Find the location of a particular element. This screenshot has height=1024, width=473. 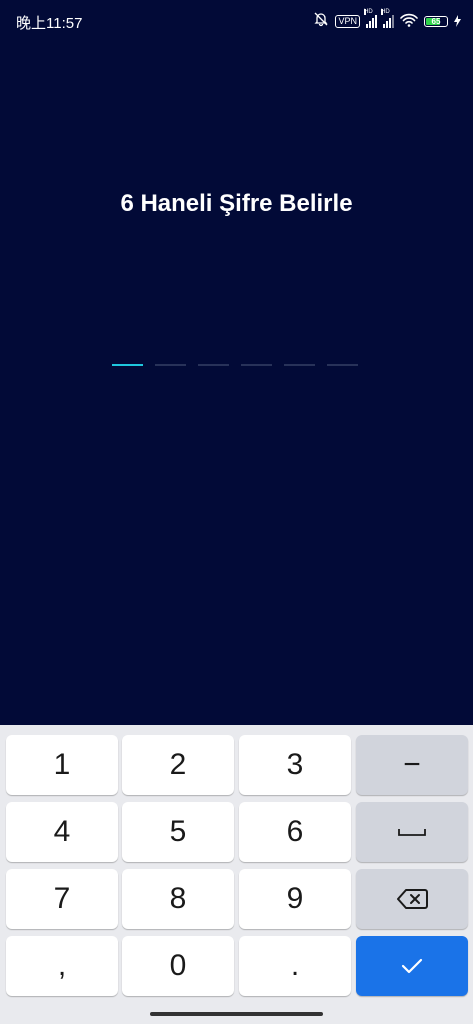

status-icons: VPN HD HD 65 is located at coordinates (387, 20).